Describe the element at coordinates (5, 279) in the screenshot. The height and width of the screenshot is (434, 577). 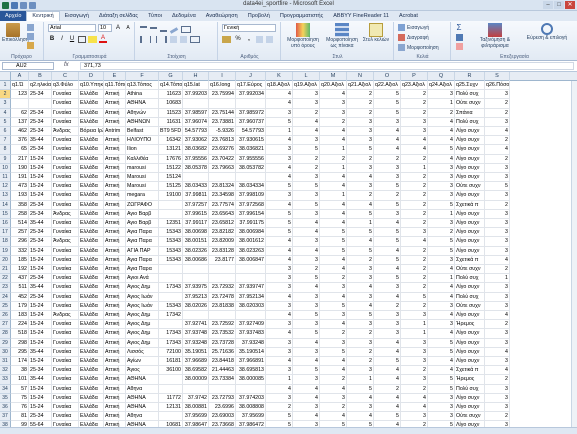
I see `row-header: 22` at that location.